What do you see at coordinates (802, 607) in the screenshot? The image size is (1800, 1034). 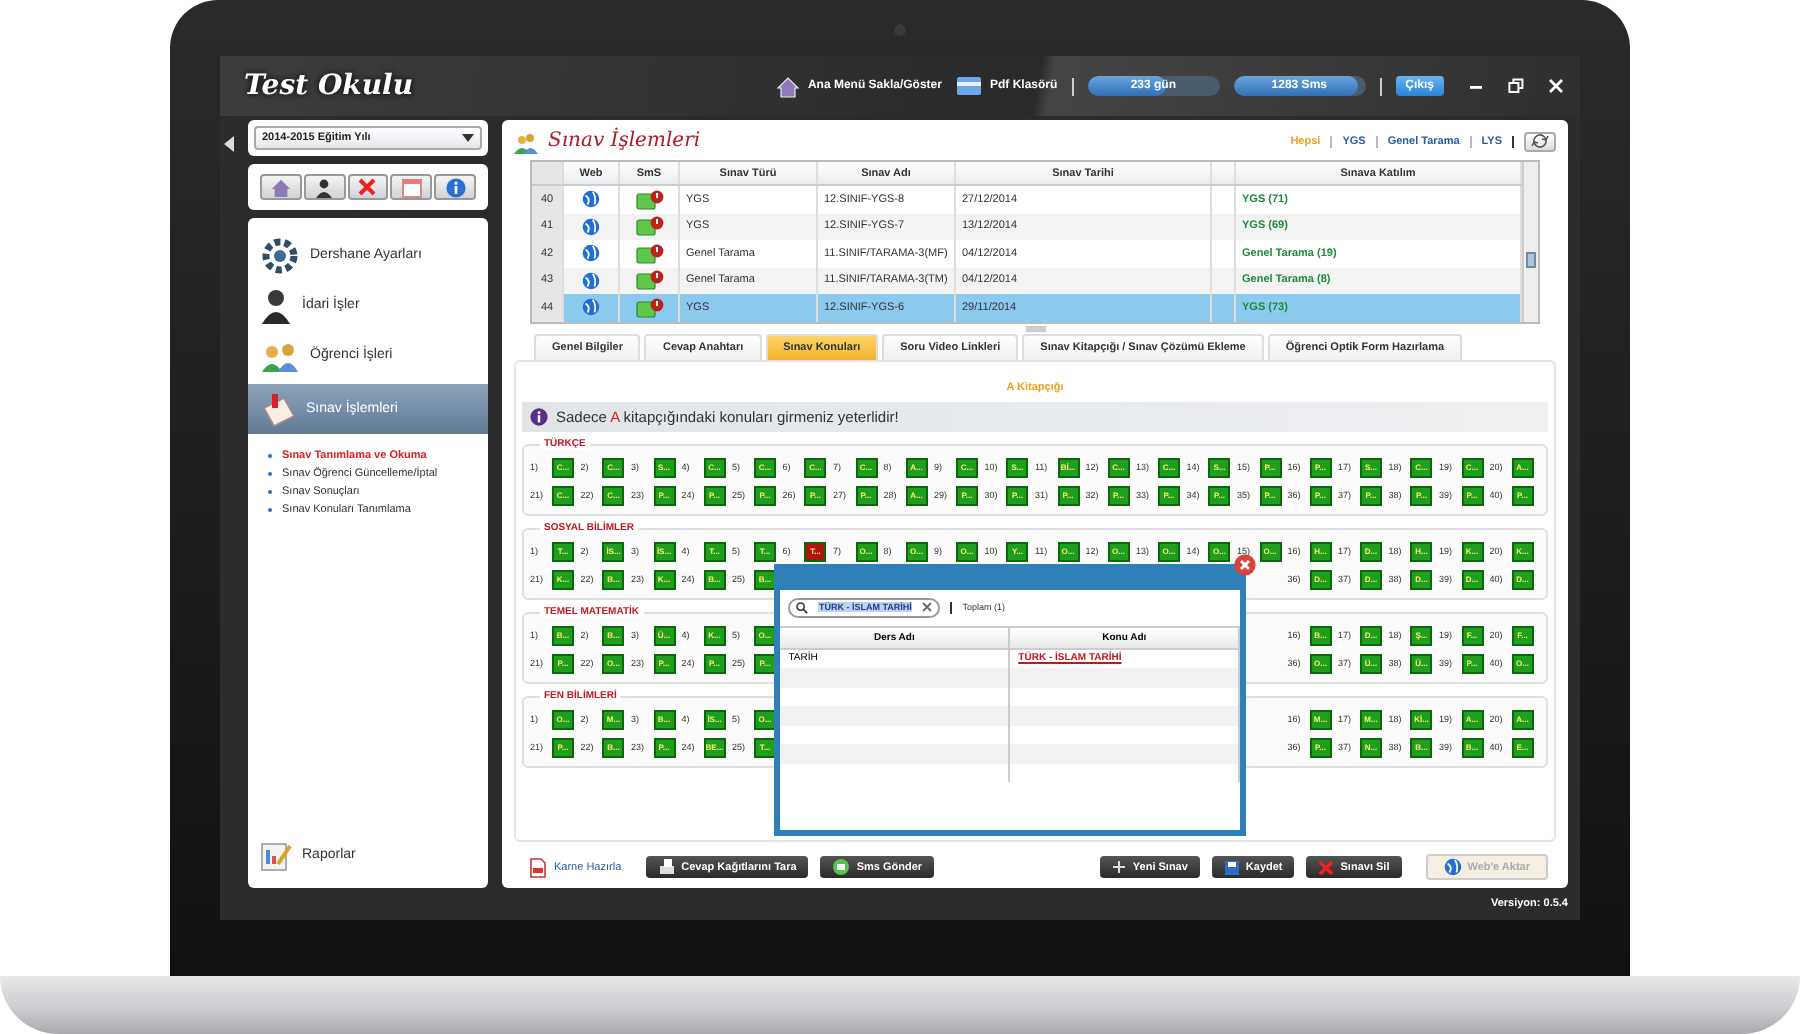 I see `search-icon` at bounding box center [802, 607].